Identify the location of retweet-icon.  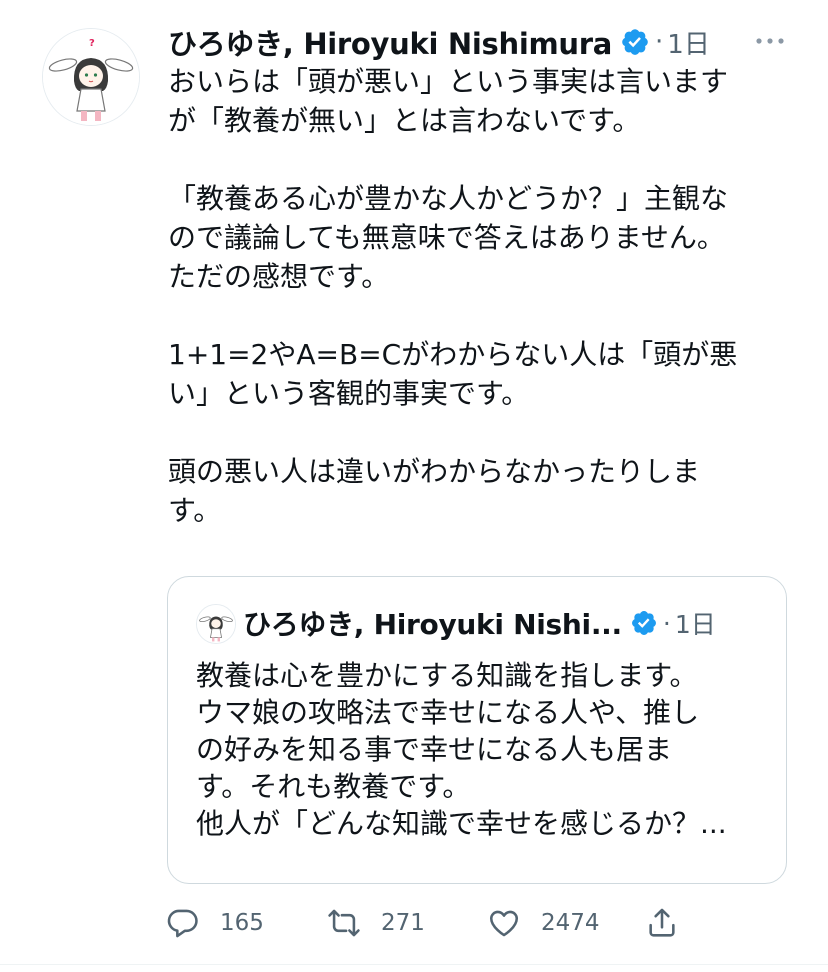
(344, 923).